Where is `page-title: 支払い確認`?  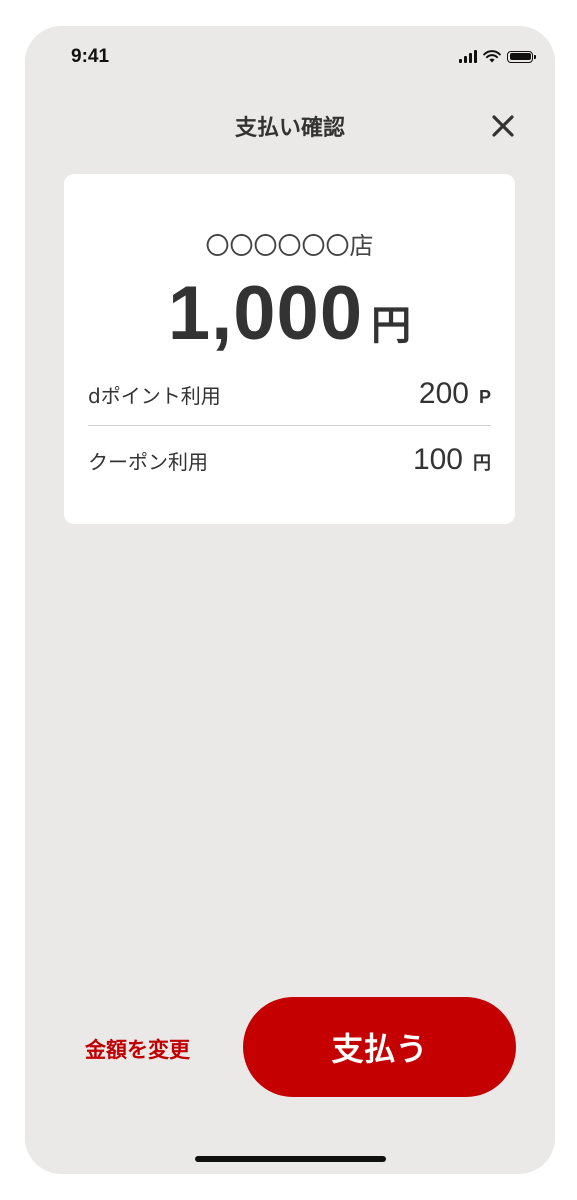 page-title: 支払い確認 is located at coordinates (289, 128).